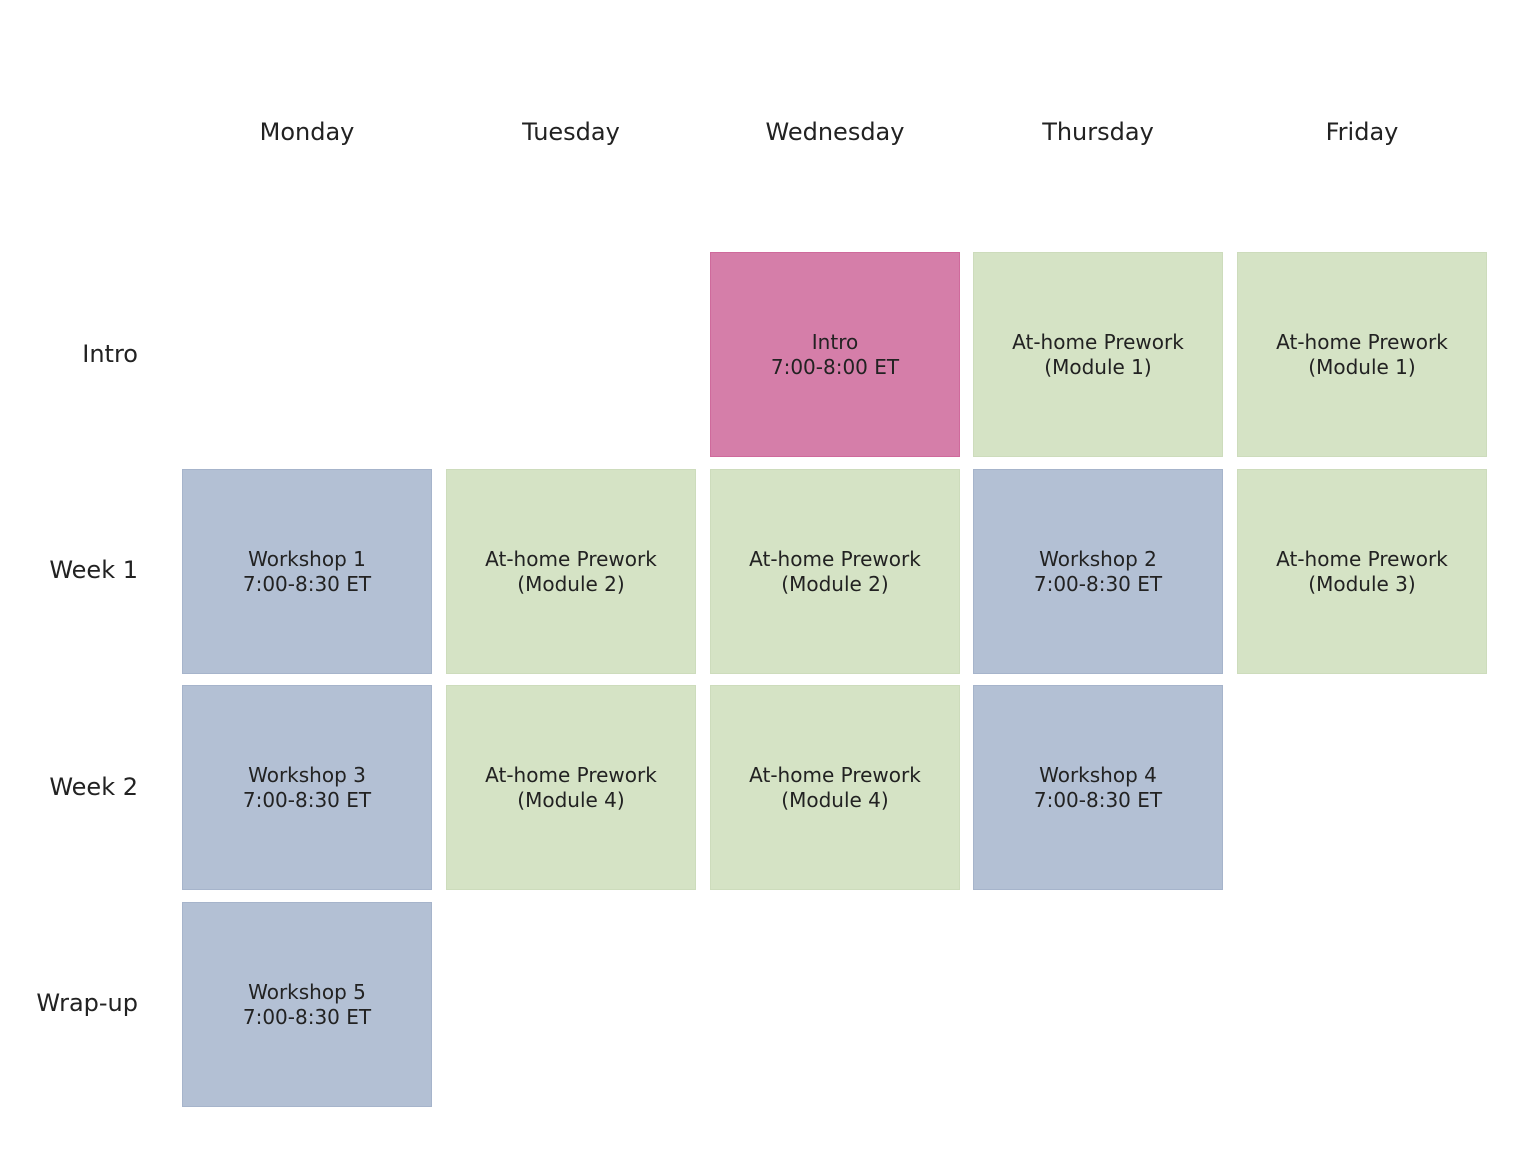 Image resolution: width=1536 pixels, height=1152 pixels. I want to click on workshop-cell: Workshop 2 7:00-8:30 ET, so click(1098, 571).